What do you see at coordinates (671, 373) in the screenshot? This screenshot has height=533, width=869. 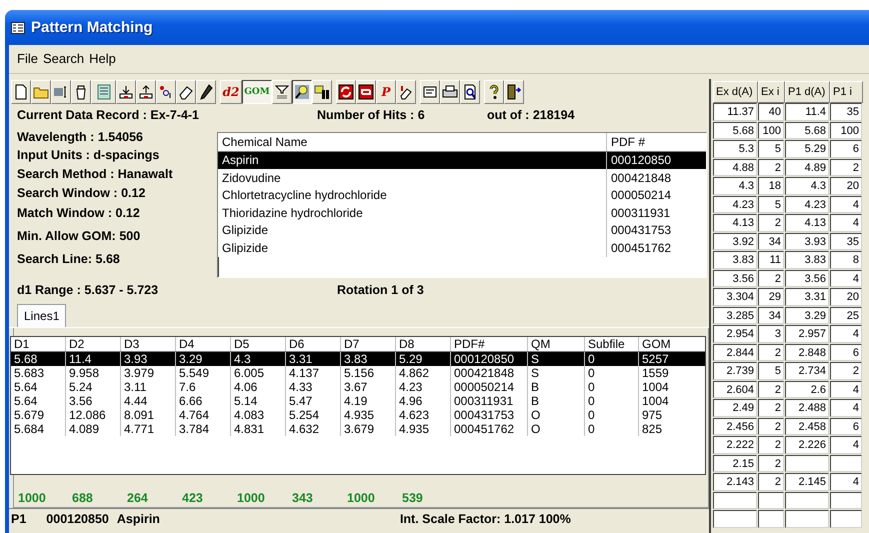 I see `table-cell: 1559` at bounding box center [671, 373].